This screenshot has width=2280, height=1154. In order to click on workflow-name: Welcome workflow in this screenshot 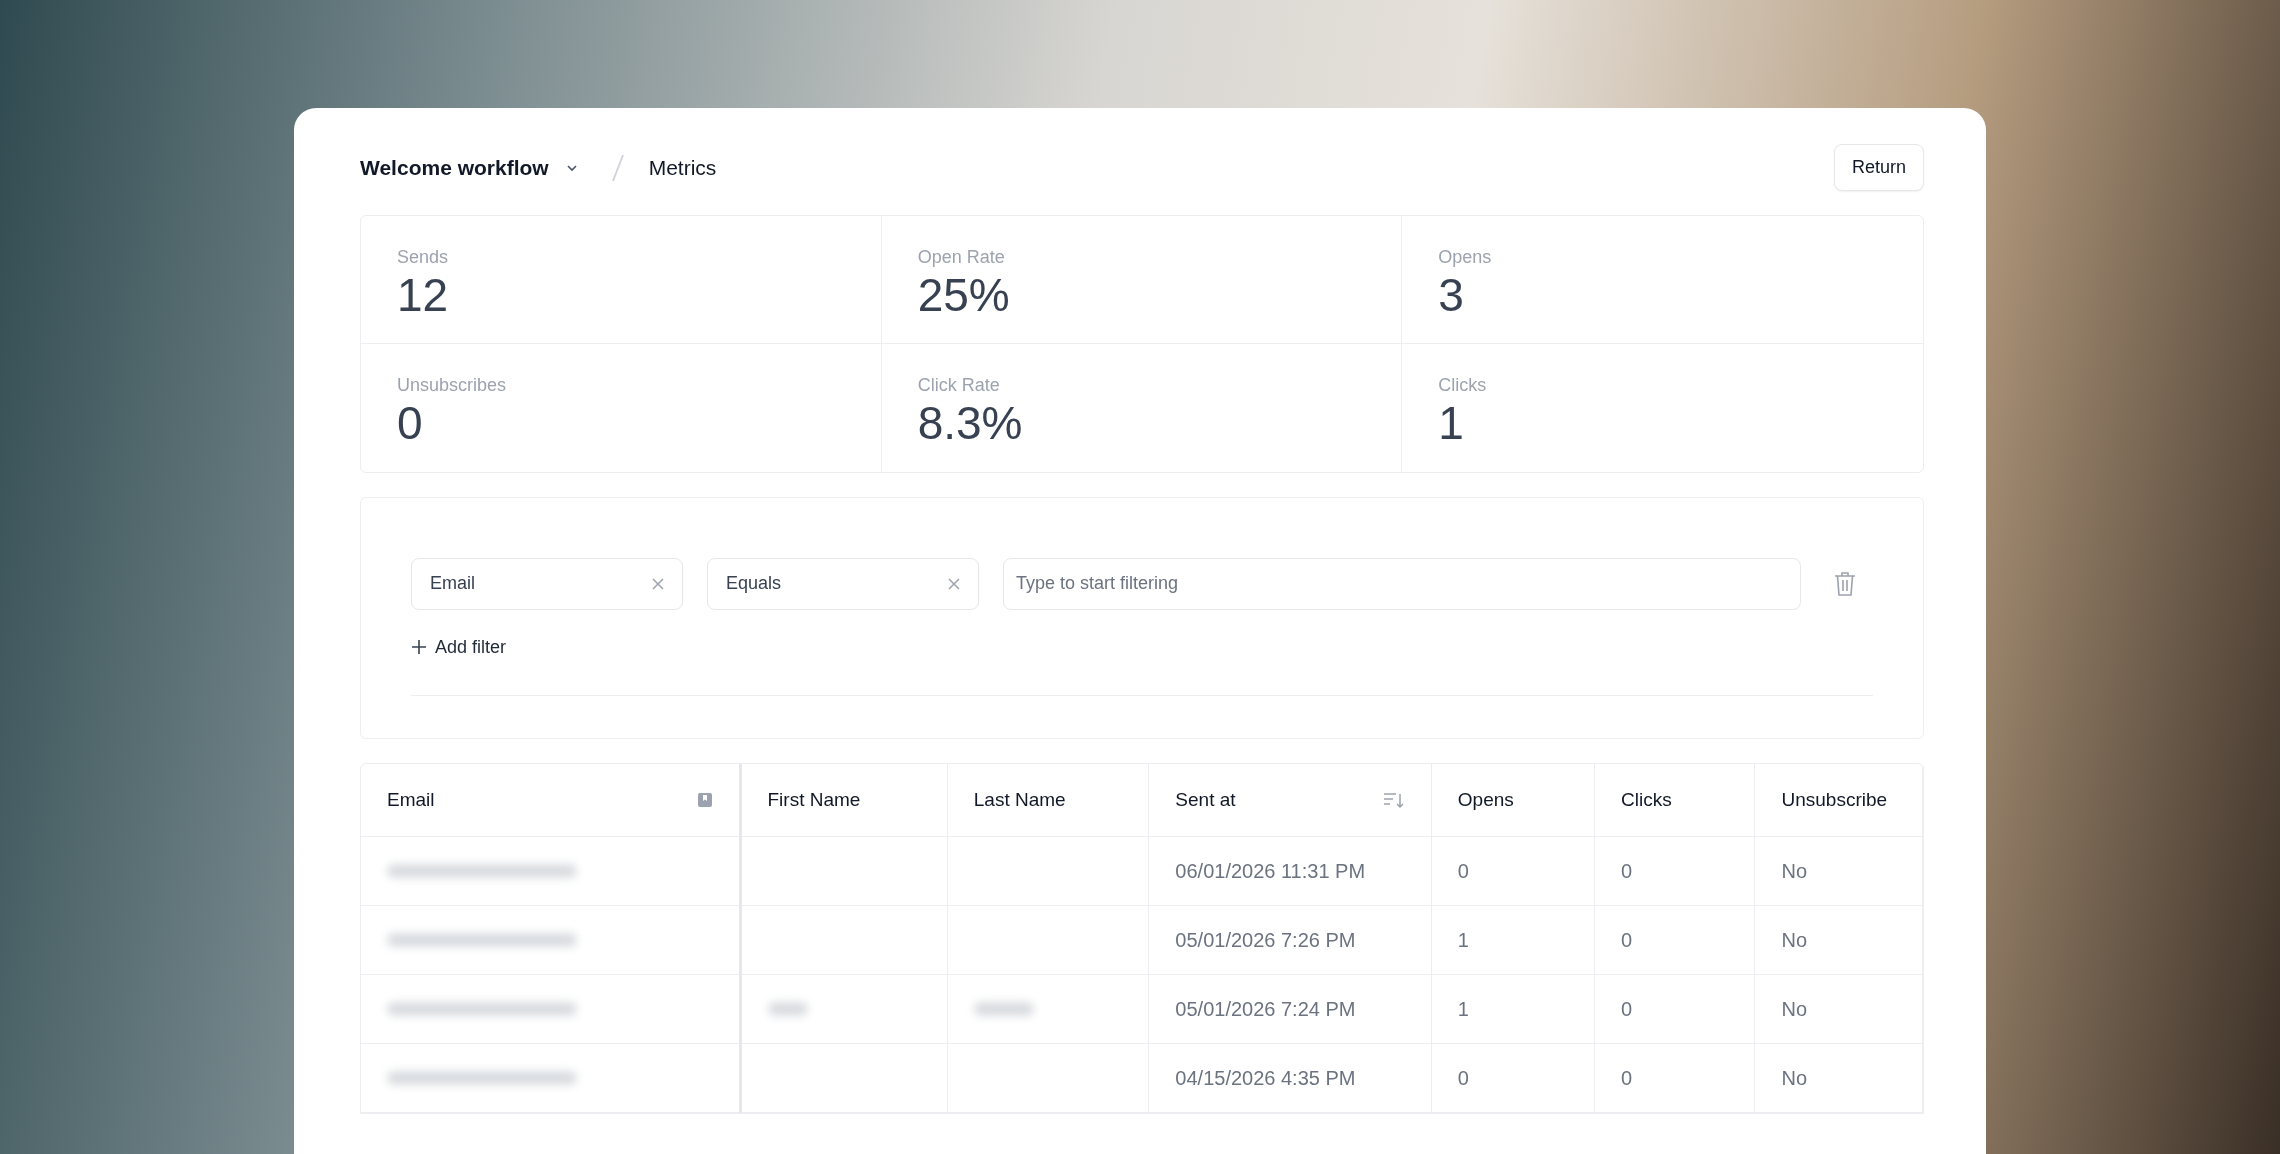, I will do `click(454, 167)`.